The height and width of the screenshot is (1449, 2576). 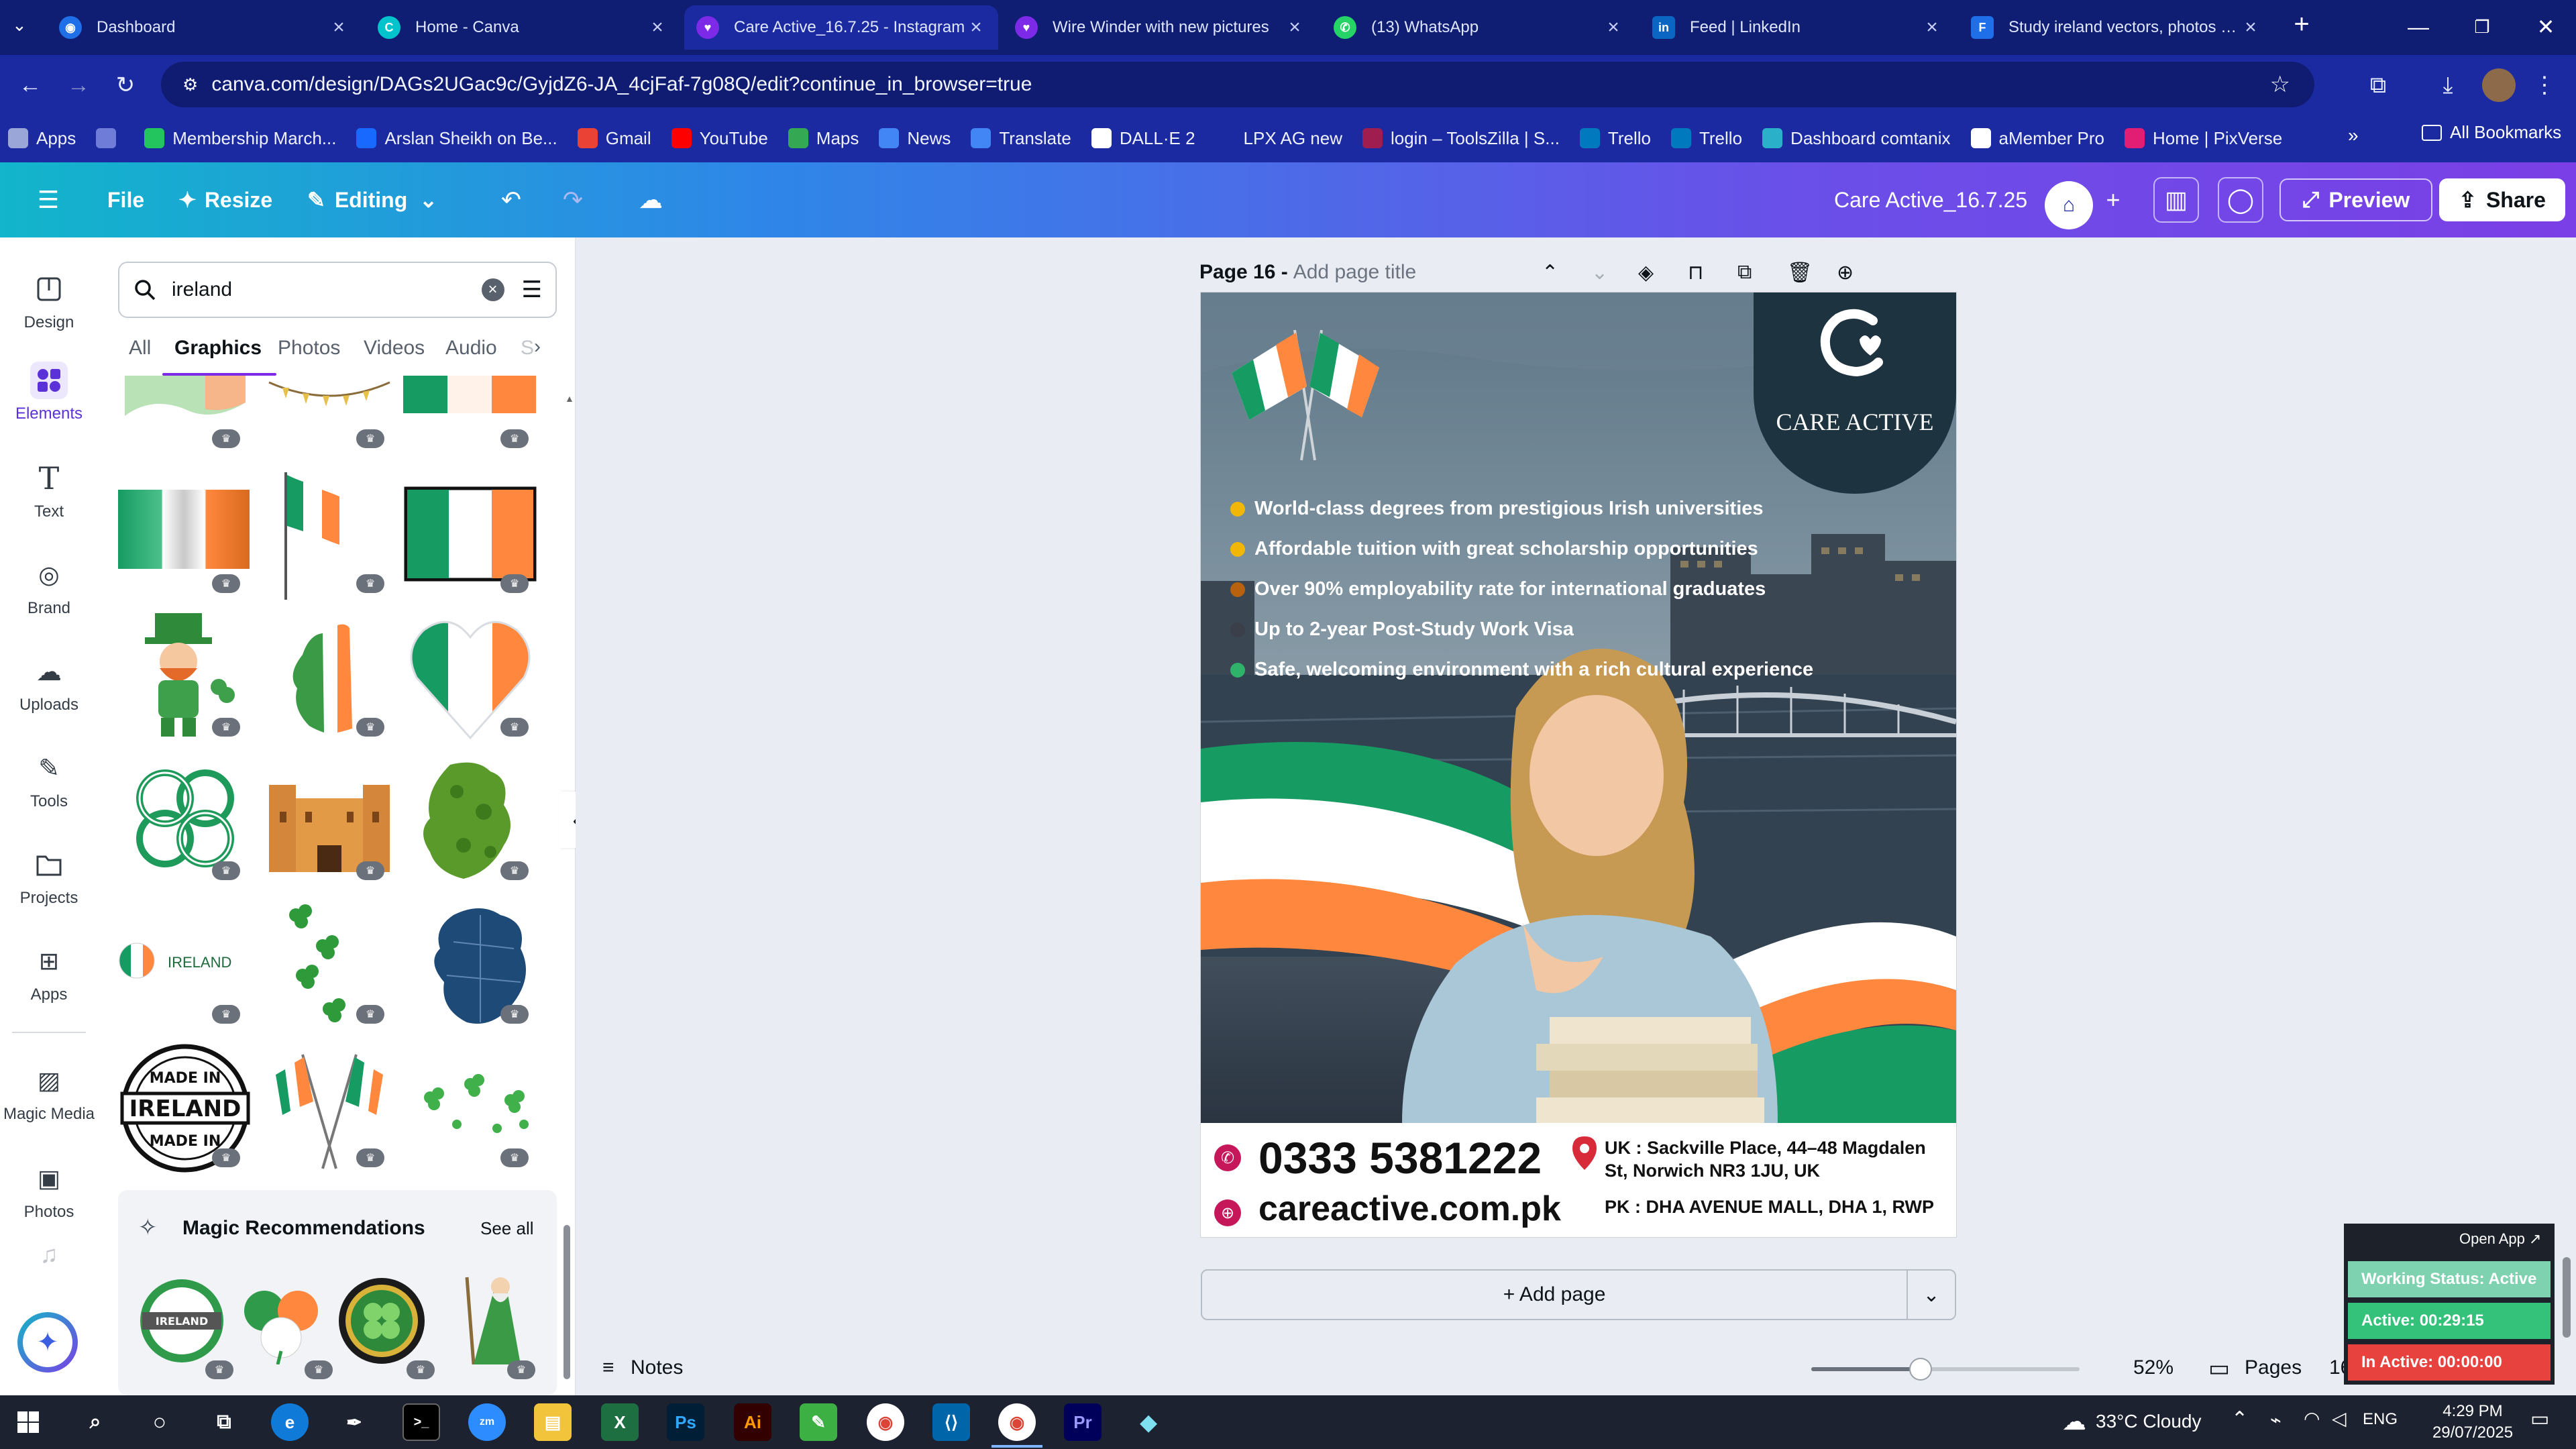 What do you see at coordinates (1402, 630) in the screenshot?
I see `benefit-bullet-4: Up to 2-year Post-Study Work Visa` at bounding box center [1402, 630].